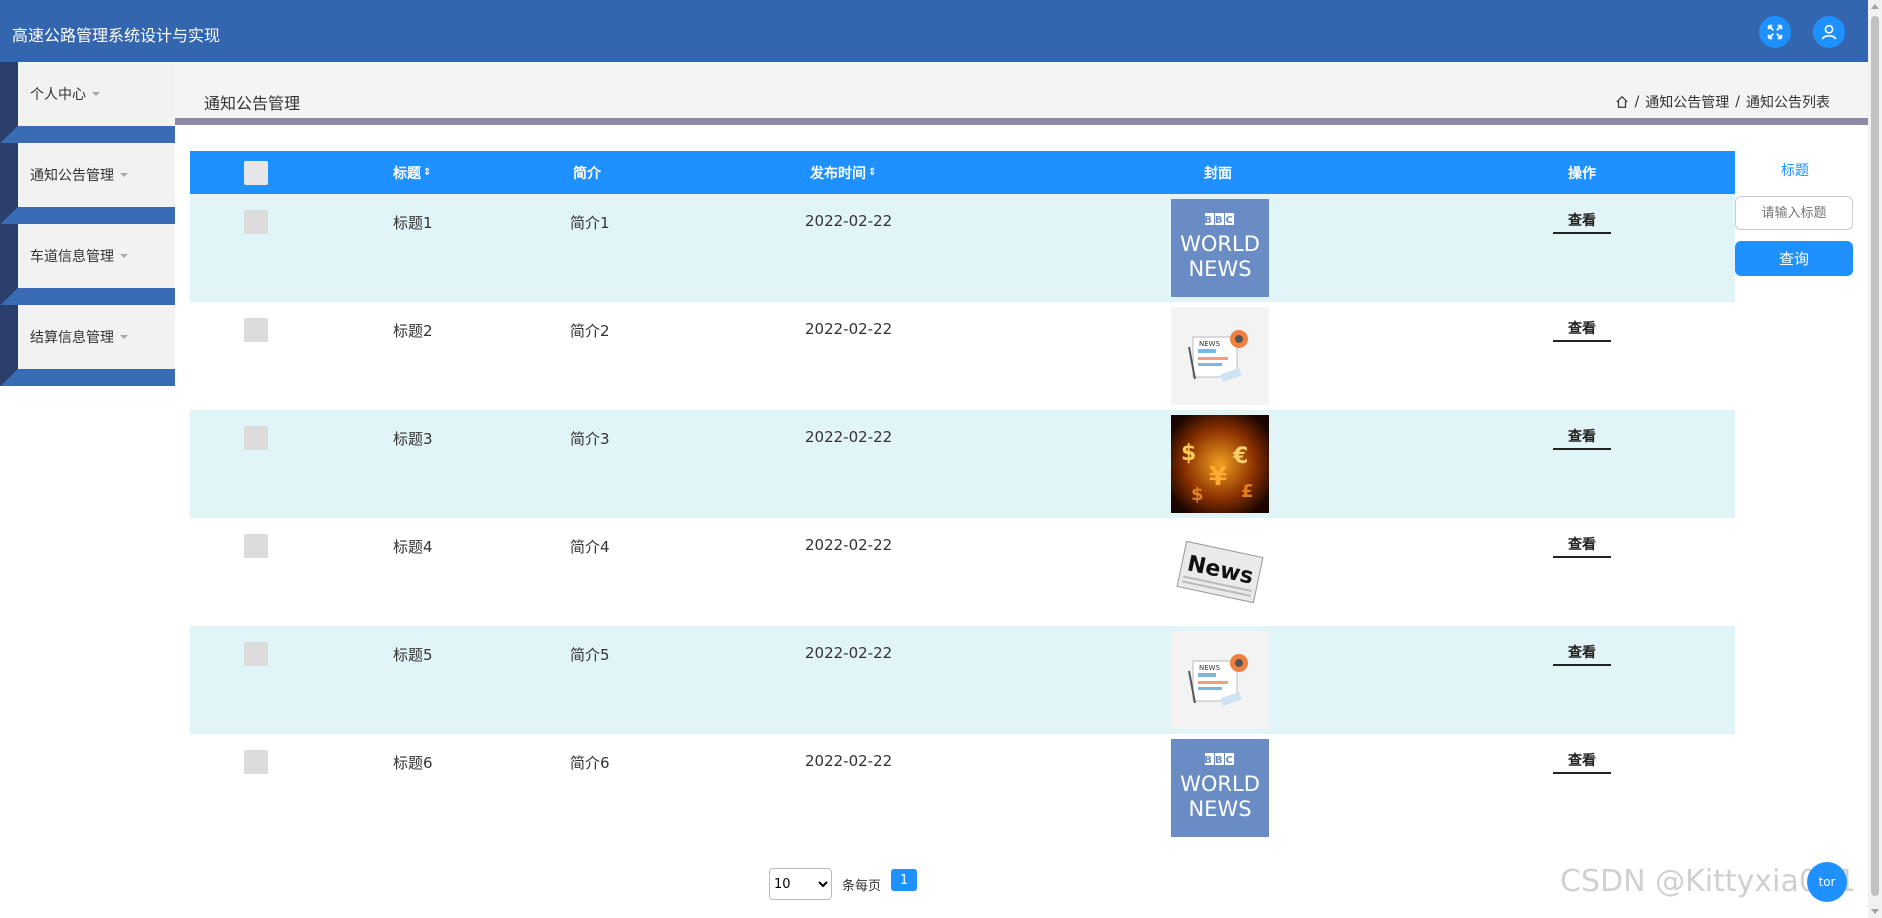 The image size is (1882, 918). I want to click on sidebar-item-settlement-management: 结算信息管理, so click(96, 337).